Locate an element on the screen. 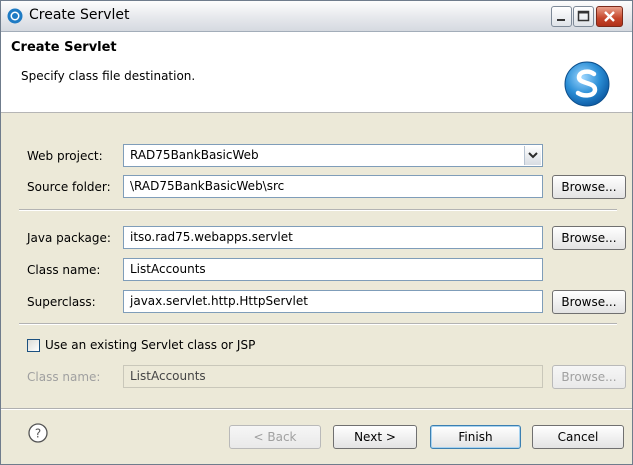 Image resolution: width=633 pixels, height=465 pixels. maximize-button is located at coordinates (583, 16).